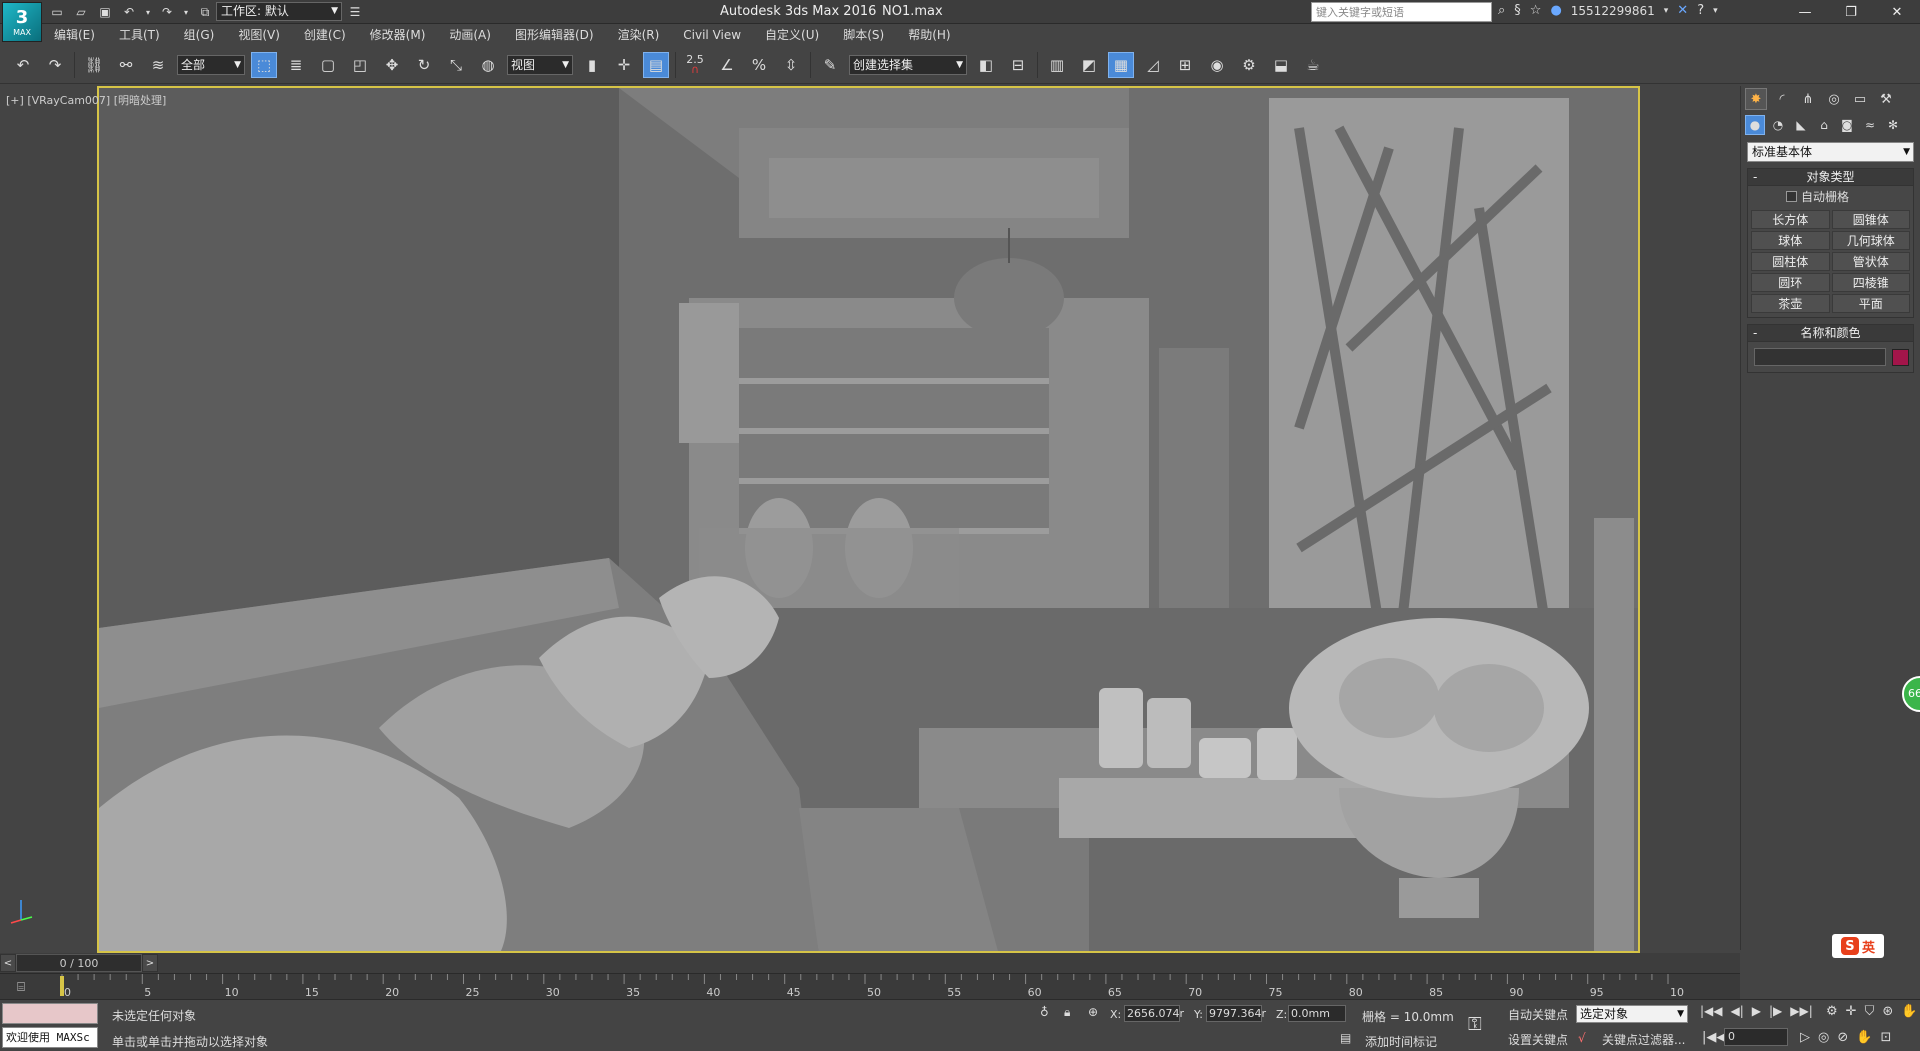  I want to click on motion-tab-icon: ◎, so click(1834, 99).